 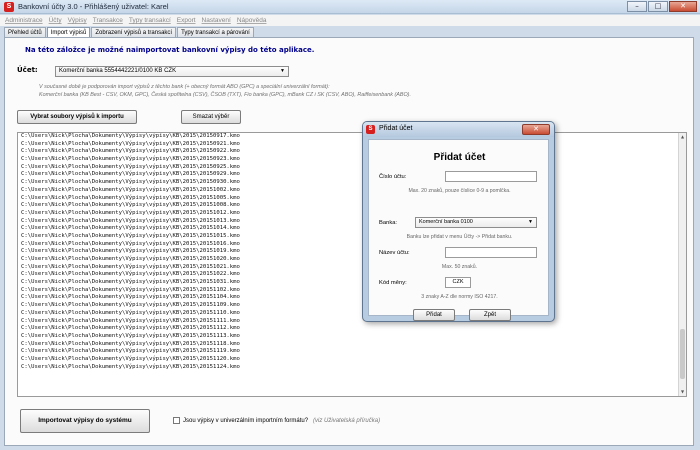 I want to click on window-controls: – □ ✕, so click(x=662, y=6).